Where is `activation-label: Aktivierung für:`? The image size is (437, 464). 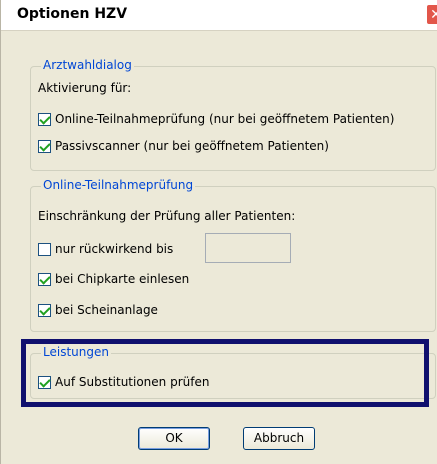
activation-label: Aktivierung für: is located at coordinates (85, 88).